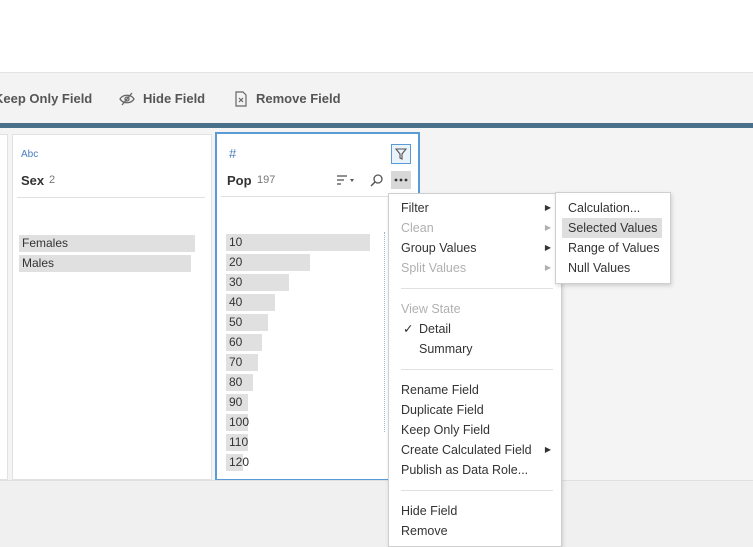  I want to click on value-label: 110, so click(239, 442).